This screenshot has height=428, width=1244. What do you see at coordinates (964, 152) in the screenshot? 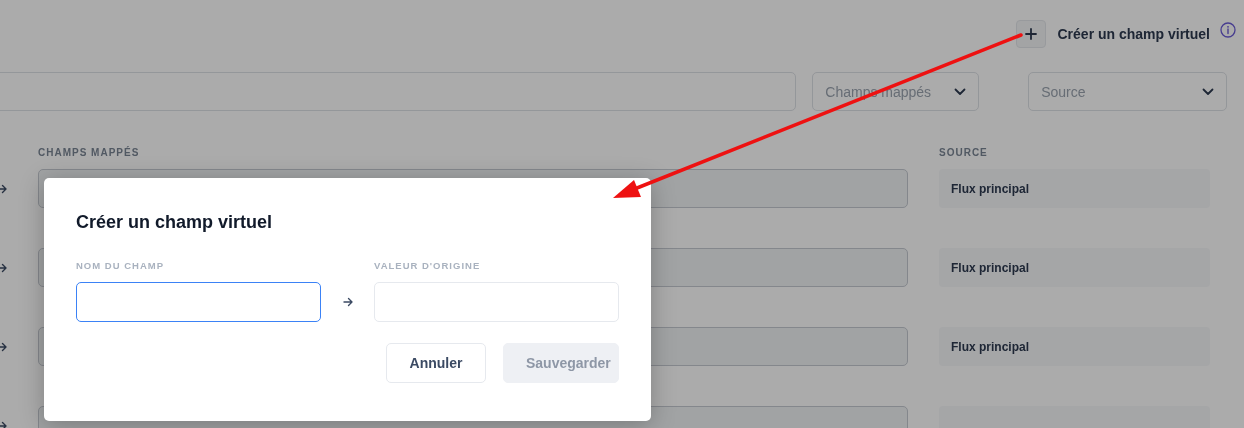
I see `column-header: SOURCE` at bounding box center [964, 152].